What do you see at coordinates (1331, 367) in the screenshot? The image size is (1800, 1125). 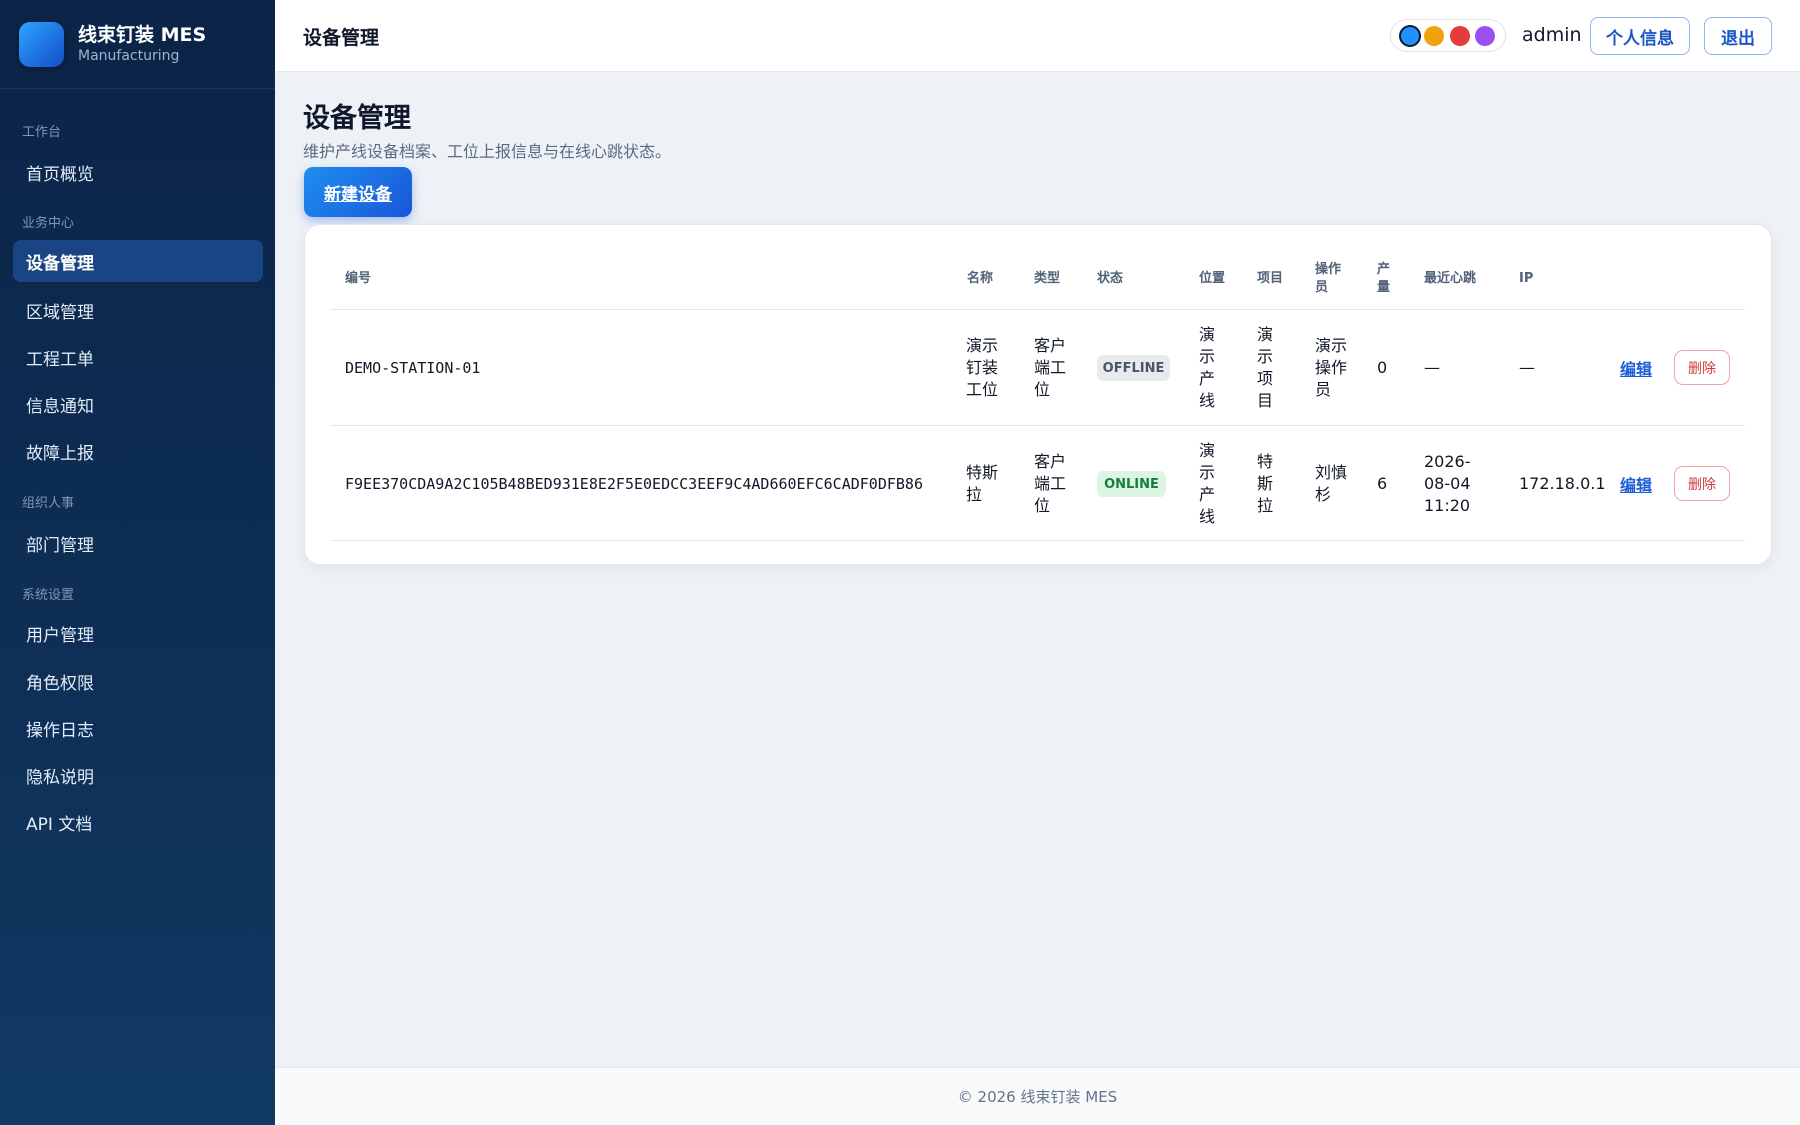 I see `row1-operator: 演示操作员` at bounding box center [1331, 367].